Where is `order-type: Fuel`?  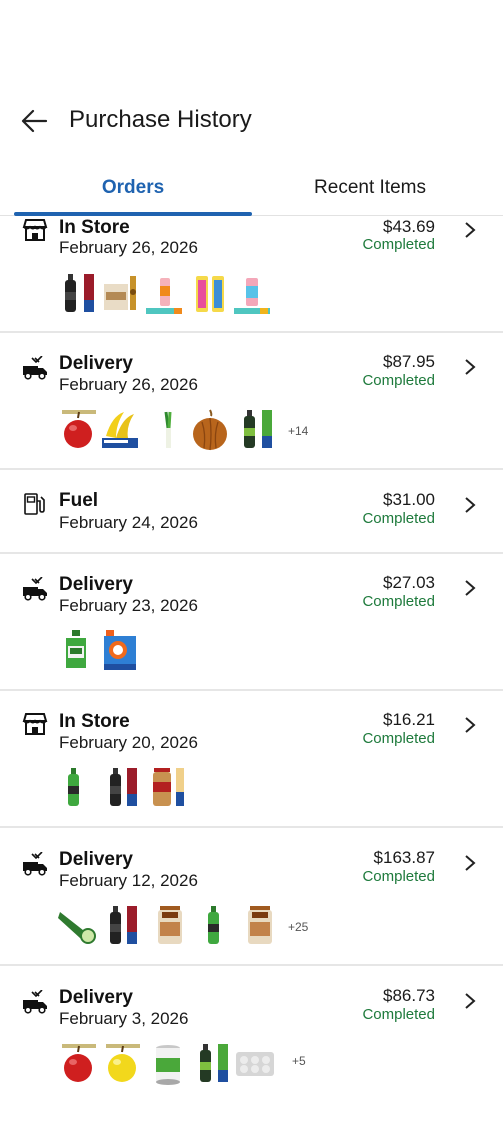 order-type: Fuel is located at coordinates (79, 500).